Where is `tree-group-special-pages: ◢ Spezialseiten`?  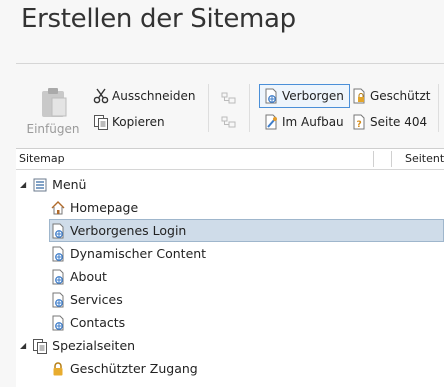
tree-group-special-pages: ◢ Spezialseiten is located at coordinates (232, 345).